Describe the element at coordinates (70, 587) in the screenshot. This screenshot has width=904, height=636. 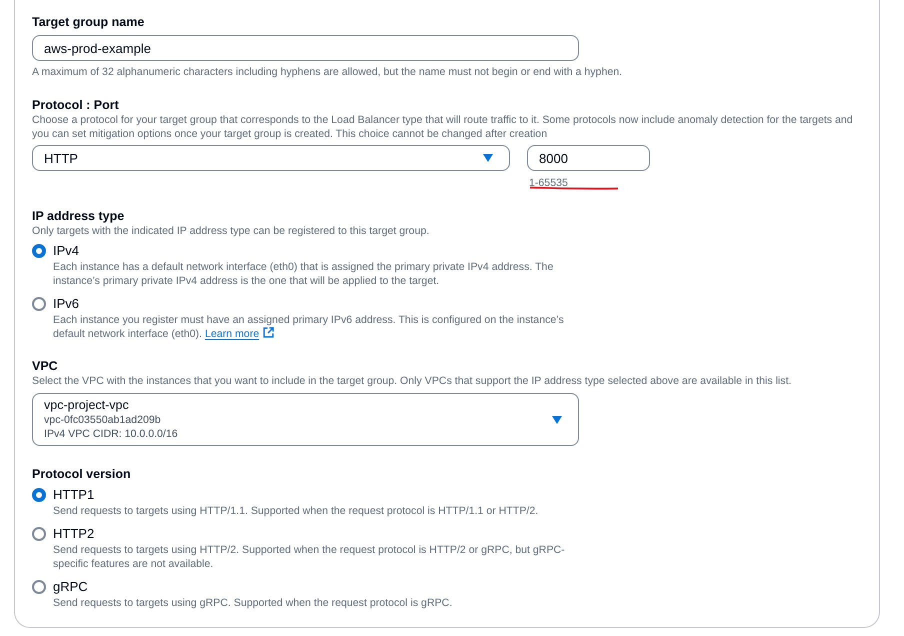
I see `option-label: gRPC` at that location.